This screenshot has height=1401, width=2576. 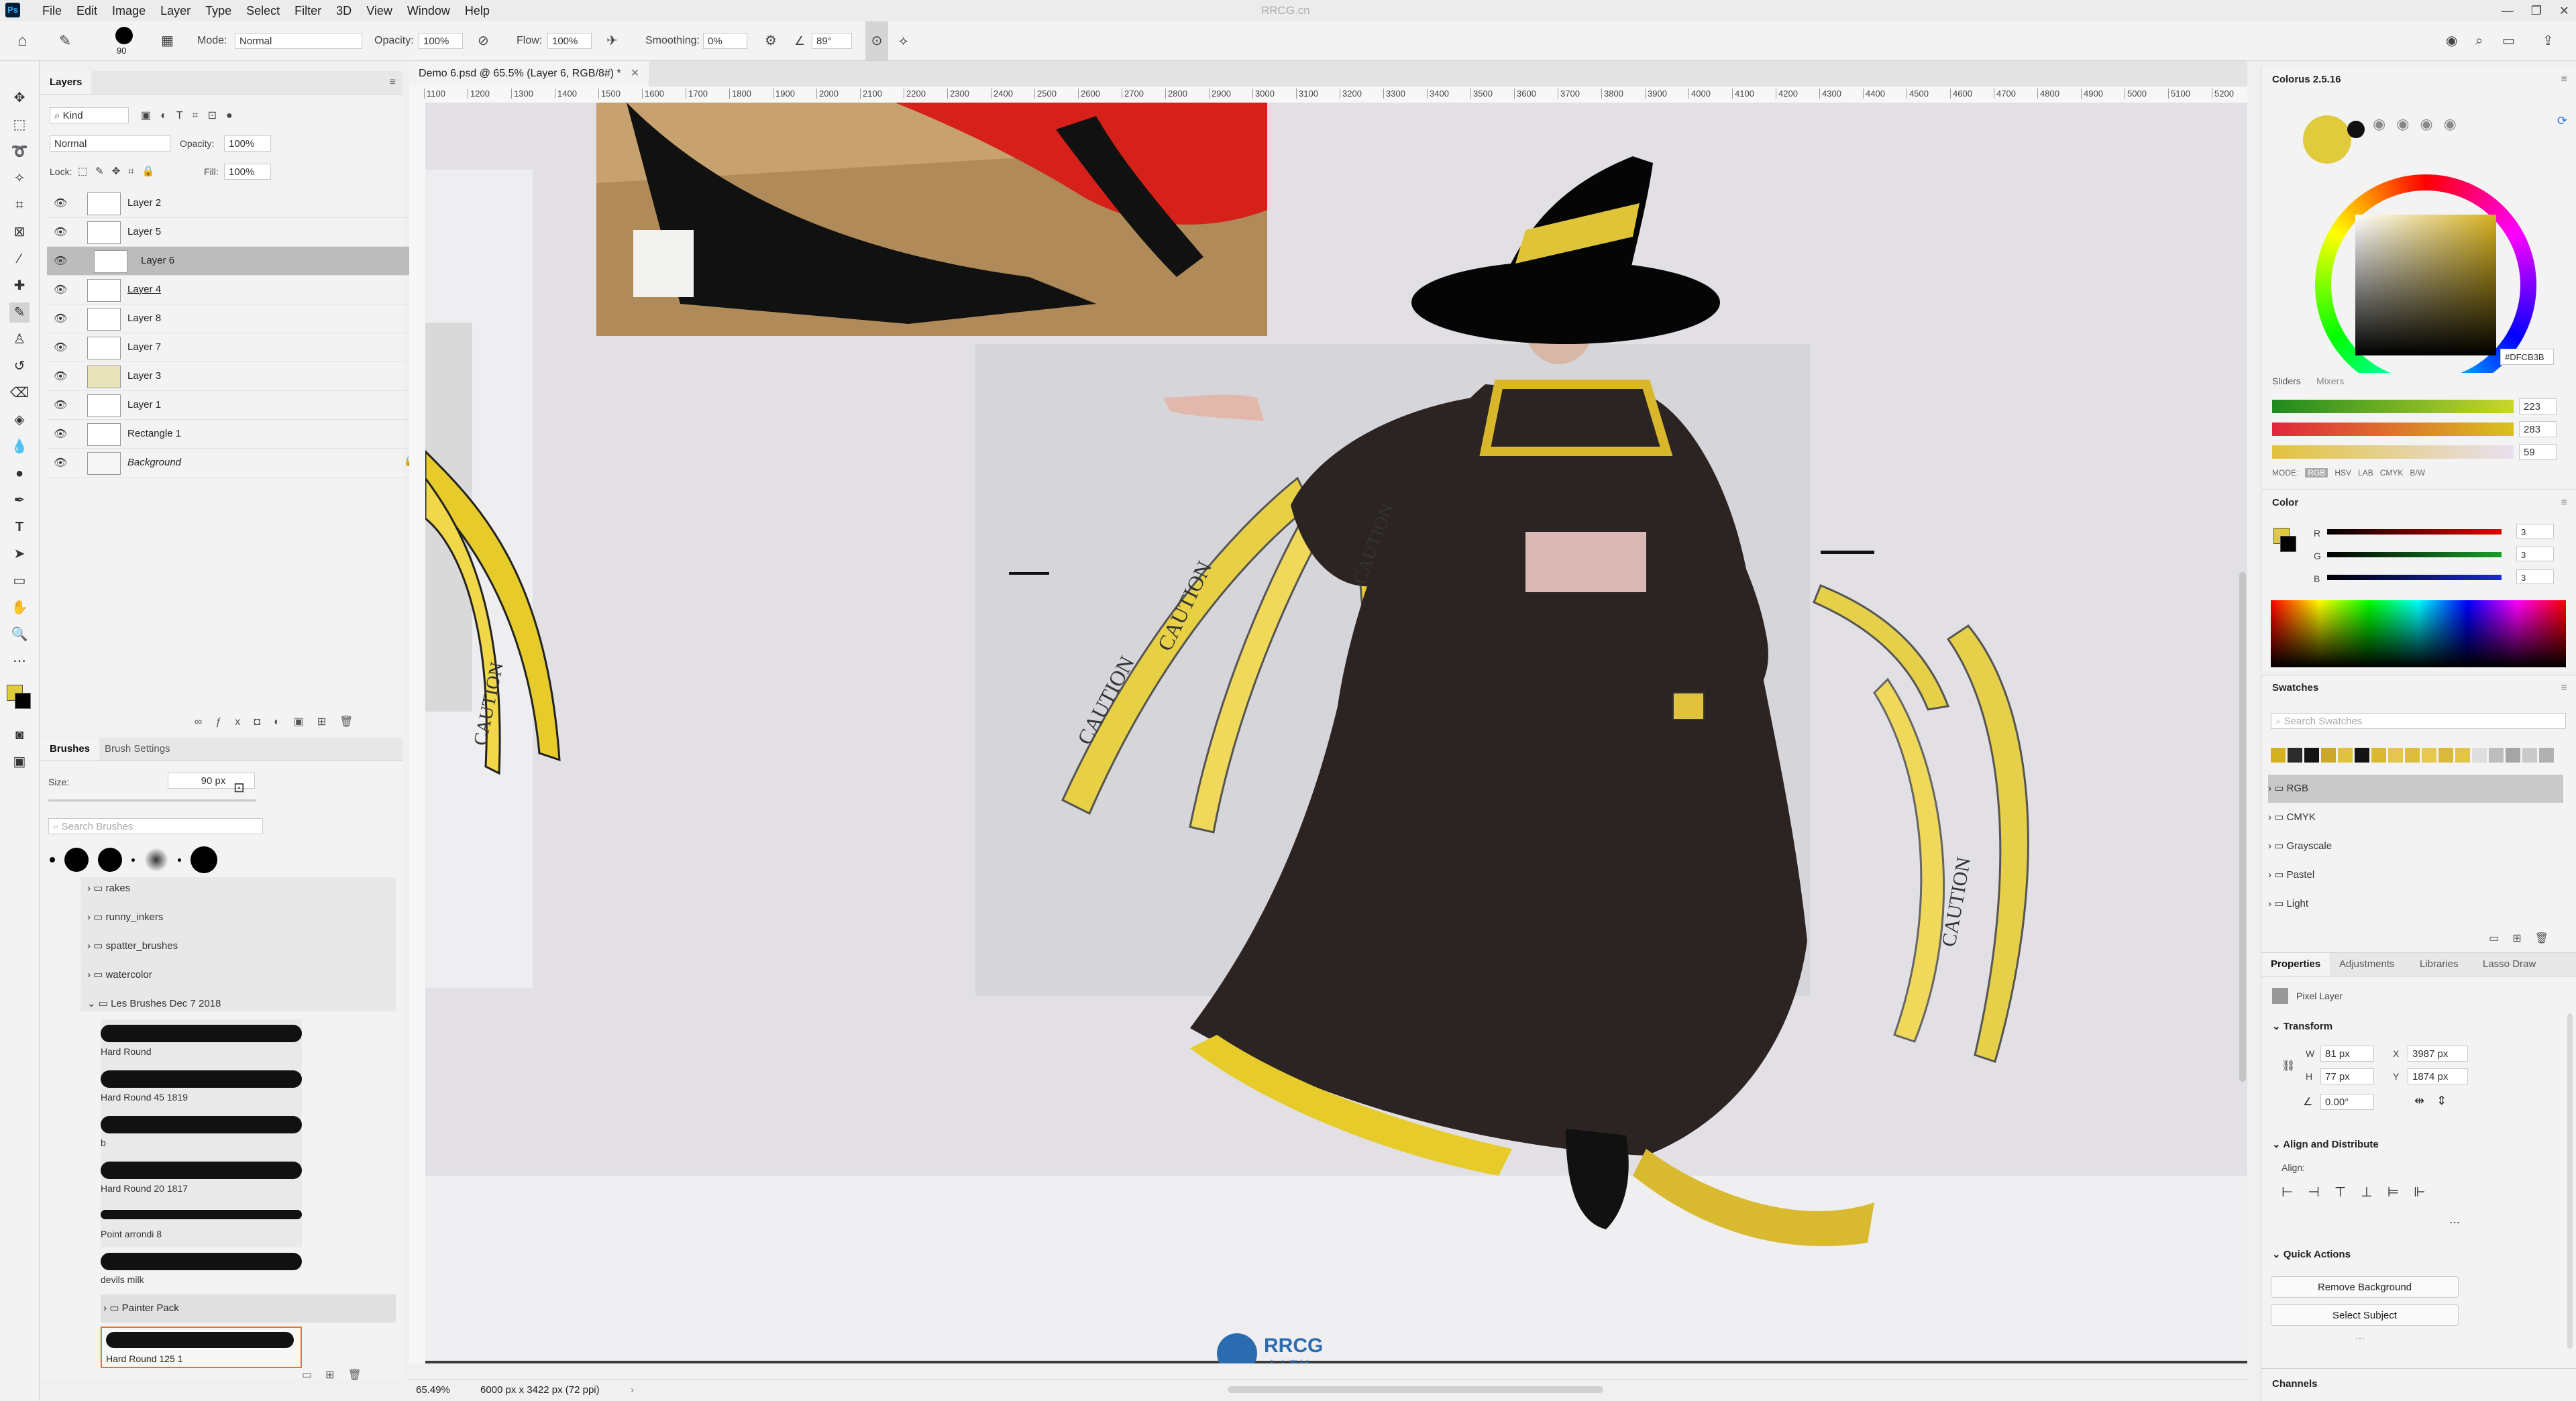 I want to click on screen-mode-icon: ▣, so click(x=19, y=762).